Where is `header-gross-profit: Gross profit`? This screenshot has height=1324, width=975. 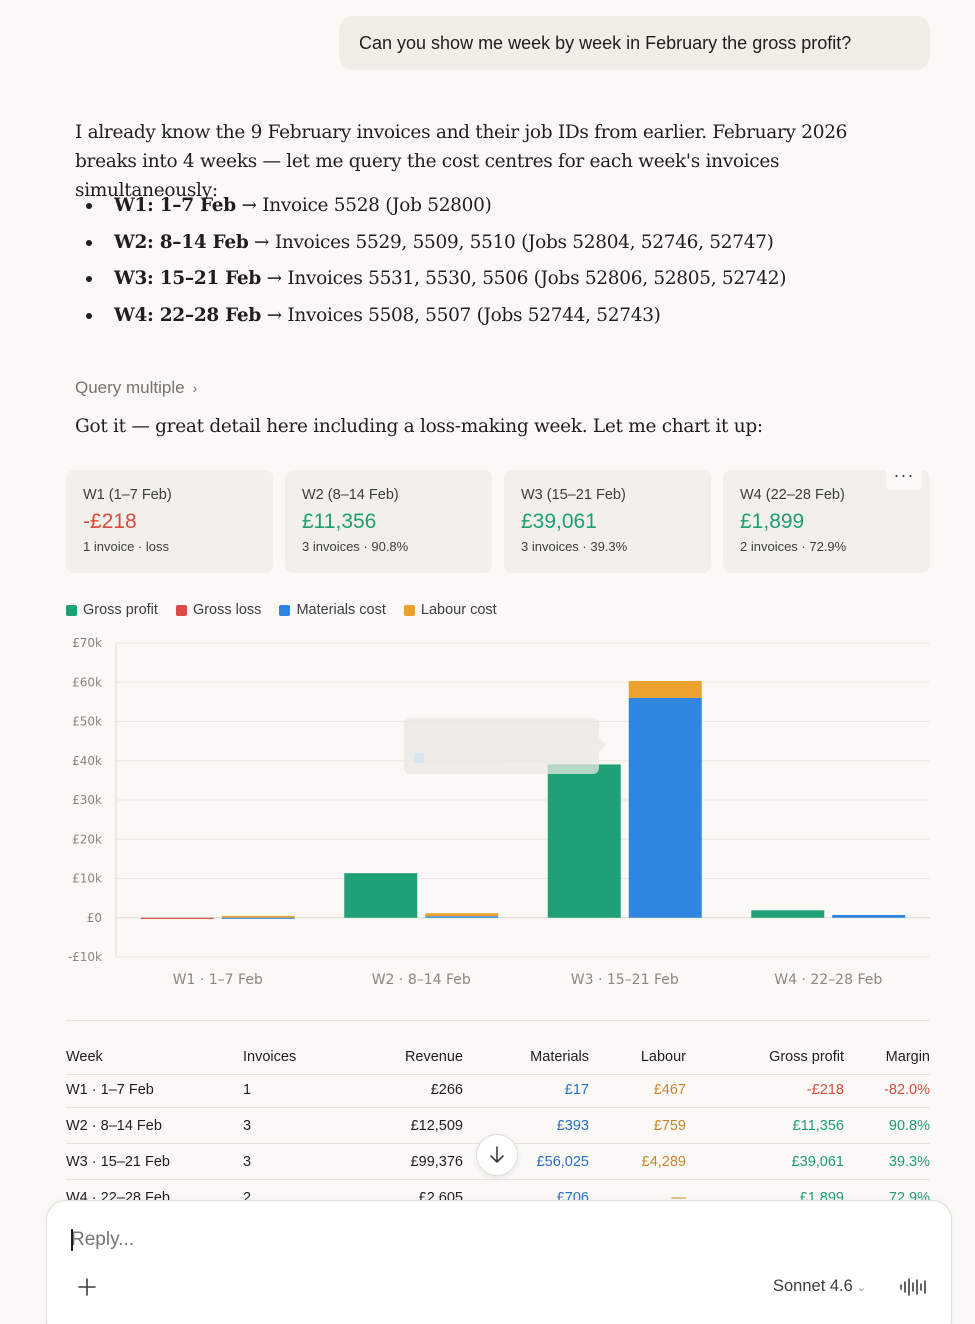 header-gross-profit: Gross profit is located at coordinates (806, 1057).